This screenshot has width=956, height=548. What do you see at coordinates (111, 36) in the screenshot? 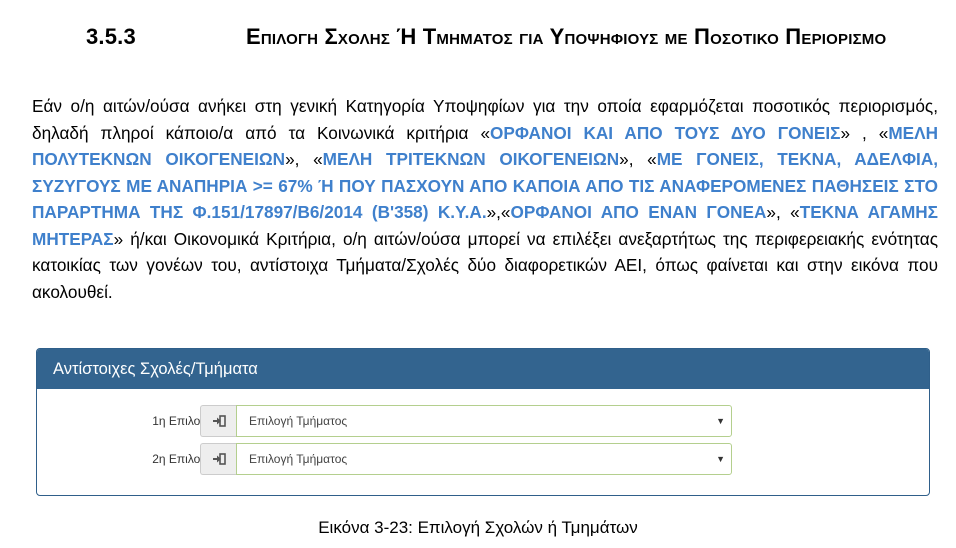
I see `section-number: 3.5.3` at bounding box center [111, 36].